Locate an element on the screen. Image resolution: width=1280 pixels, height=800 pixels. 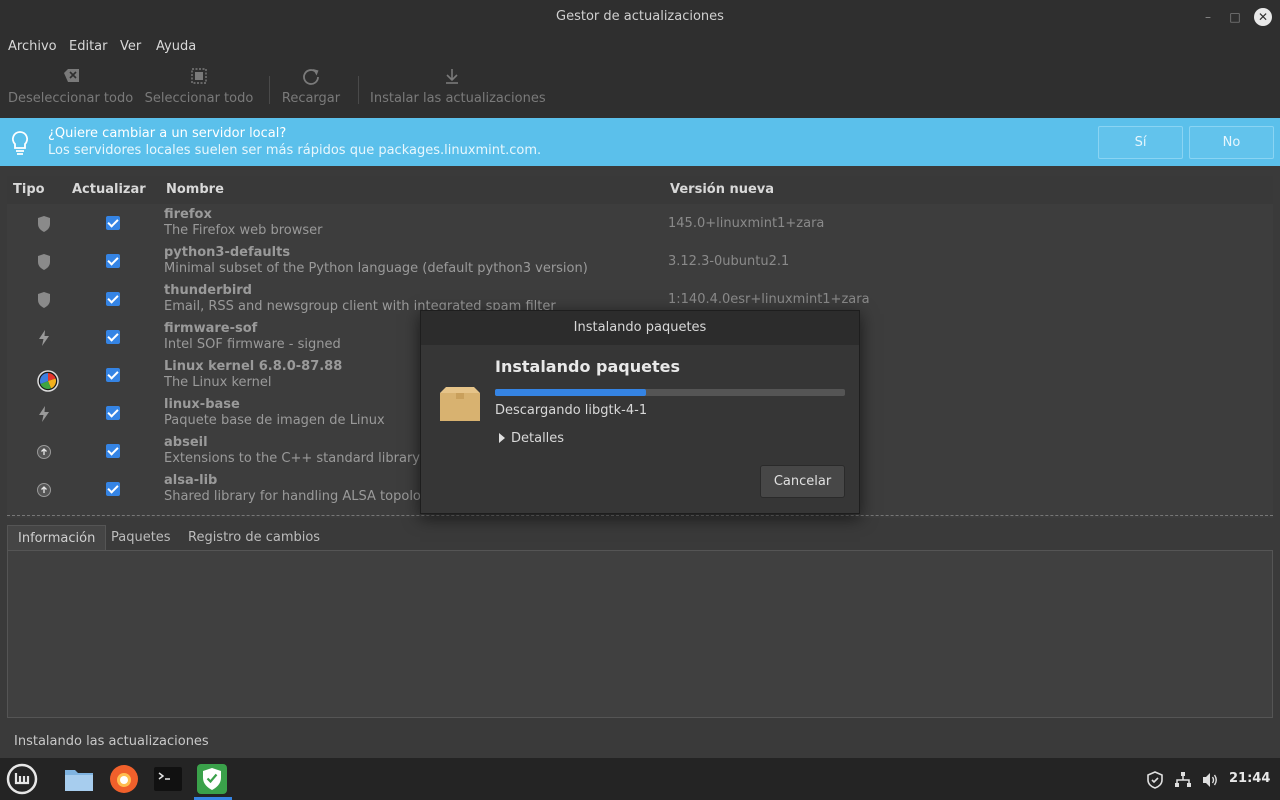
terminal-icon is located at coordinates (168, 779).